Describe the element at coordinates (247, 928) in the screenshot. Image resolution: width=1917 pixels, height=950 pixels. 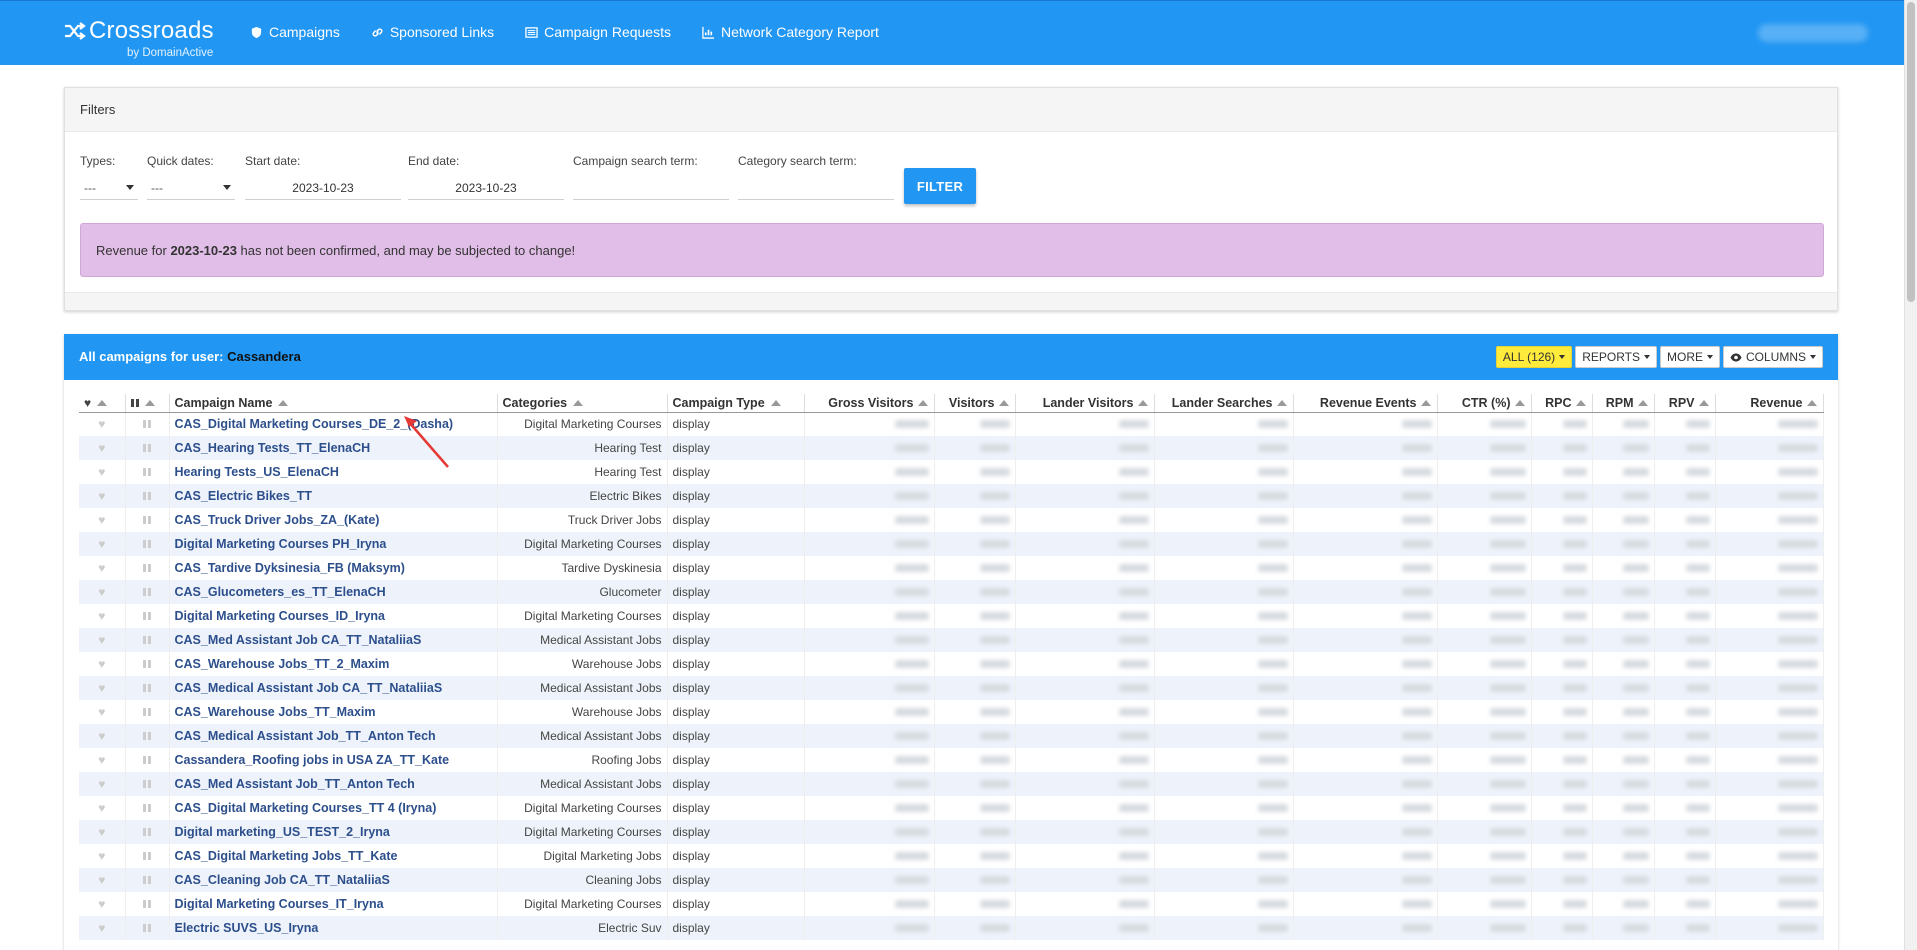
I see `campaign-link: Electric SUVS_US_Iryna` at that location.